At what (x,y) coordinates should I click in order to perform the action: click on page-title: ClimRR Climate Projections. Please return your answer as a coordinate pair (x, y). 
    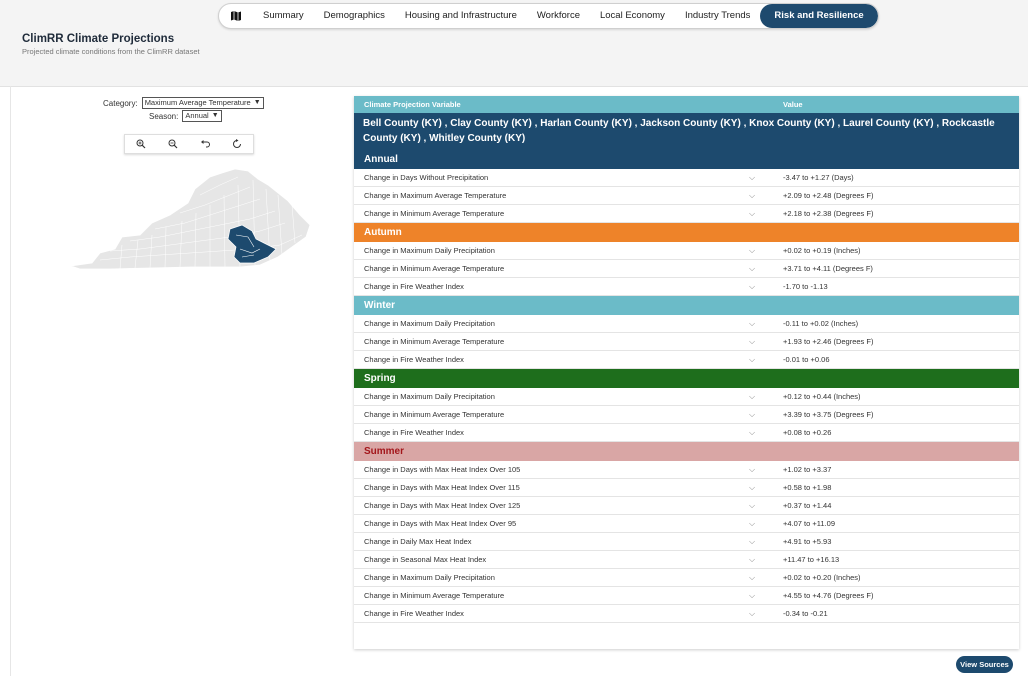
    Looking at the image, I should click on (98, 39).